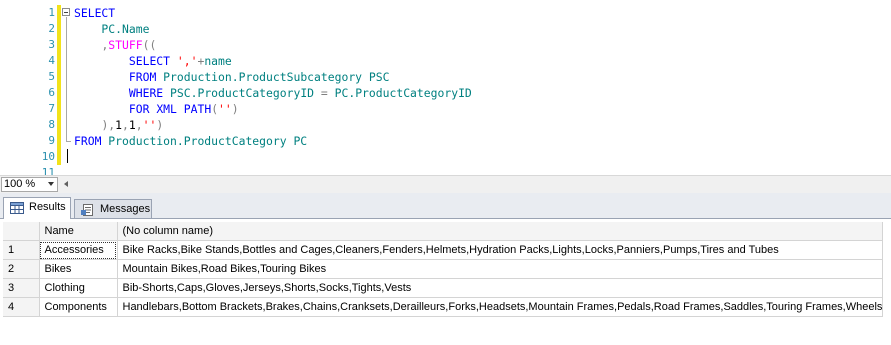  I want to click on line-number: 5, so click(51, 76).